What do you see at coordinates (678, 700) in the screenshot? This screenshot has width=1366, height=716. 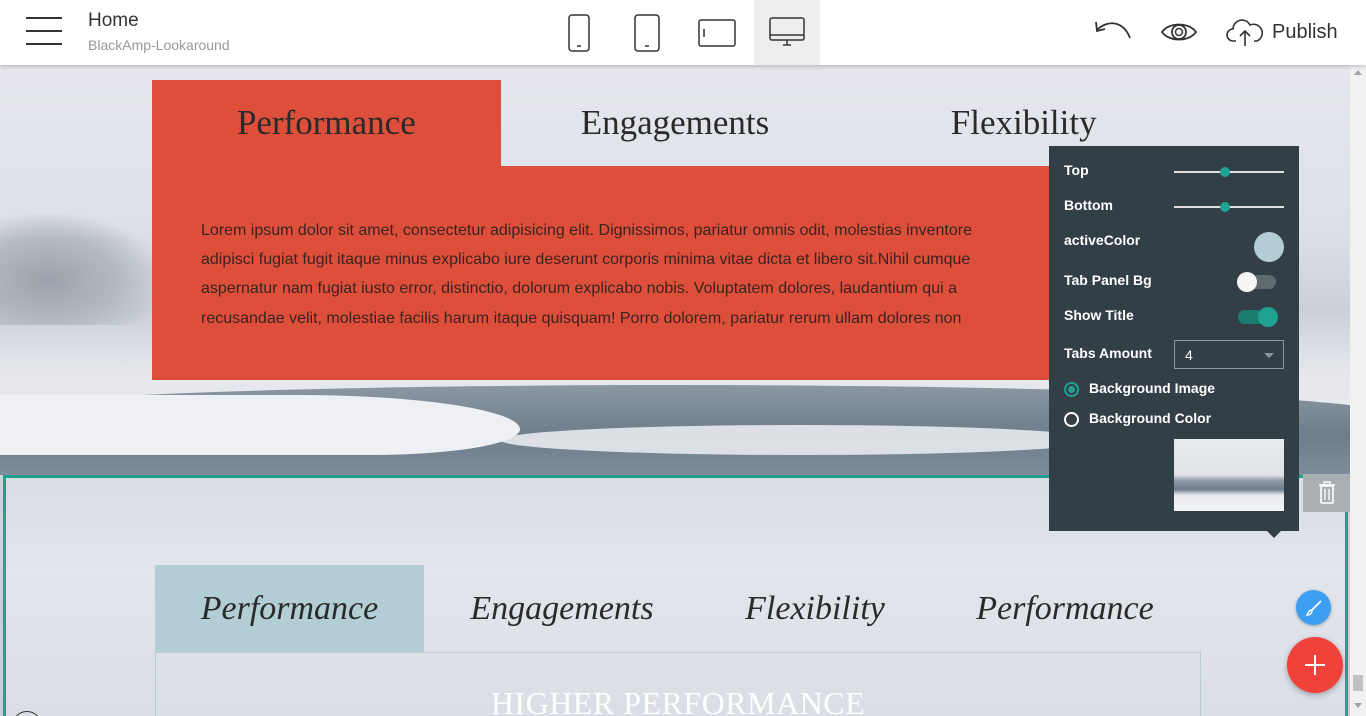 I see `panel-heading: HIGHER PERFORMANCE` at bounding box center [678, 700].